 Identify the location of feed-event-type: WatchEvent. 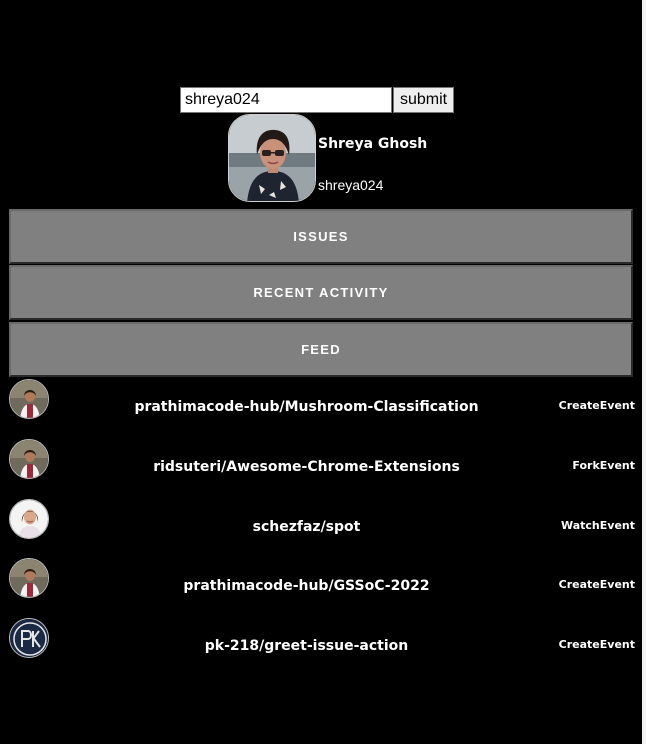
(597, 525).